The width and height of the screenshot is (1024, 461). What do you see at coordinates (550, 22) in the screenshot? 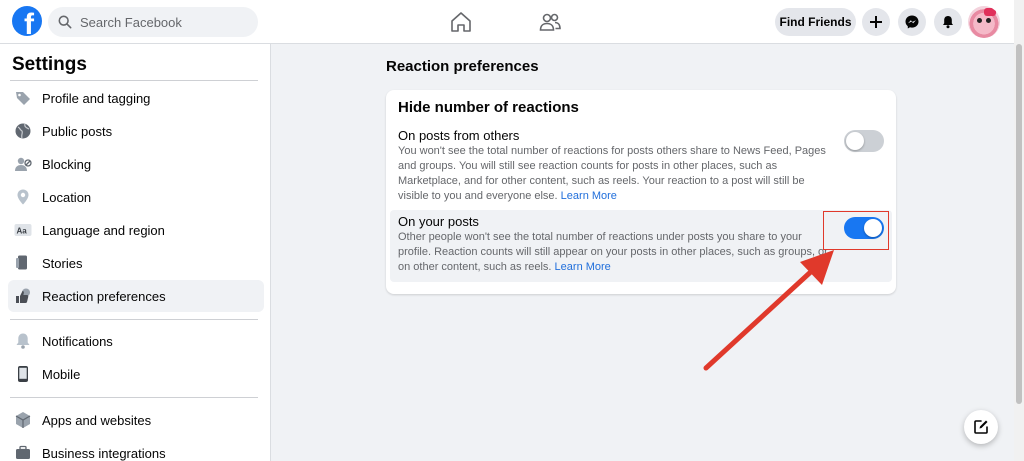
I see `friends-icon` at bounding box center [550, 22].